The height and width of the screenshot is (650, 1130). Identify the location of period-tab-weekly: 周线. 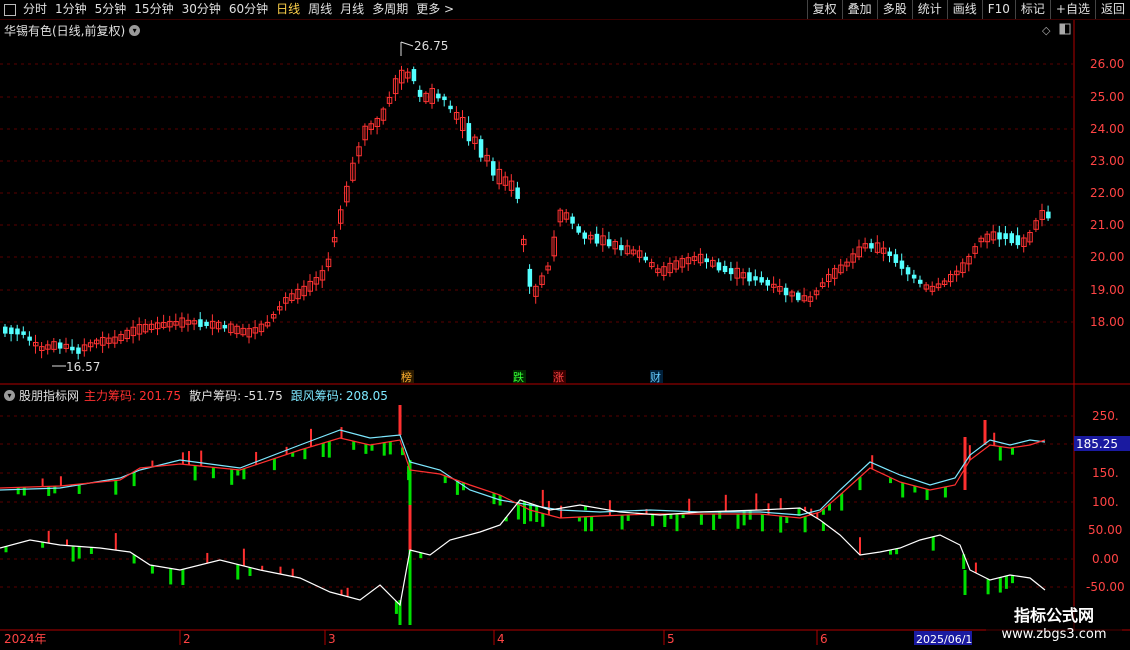
(320, 9).